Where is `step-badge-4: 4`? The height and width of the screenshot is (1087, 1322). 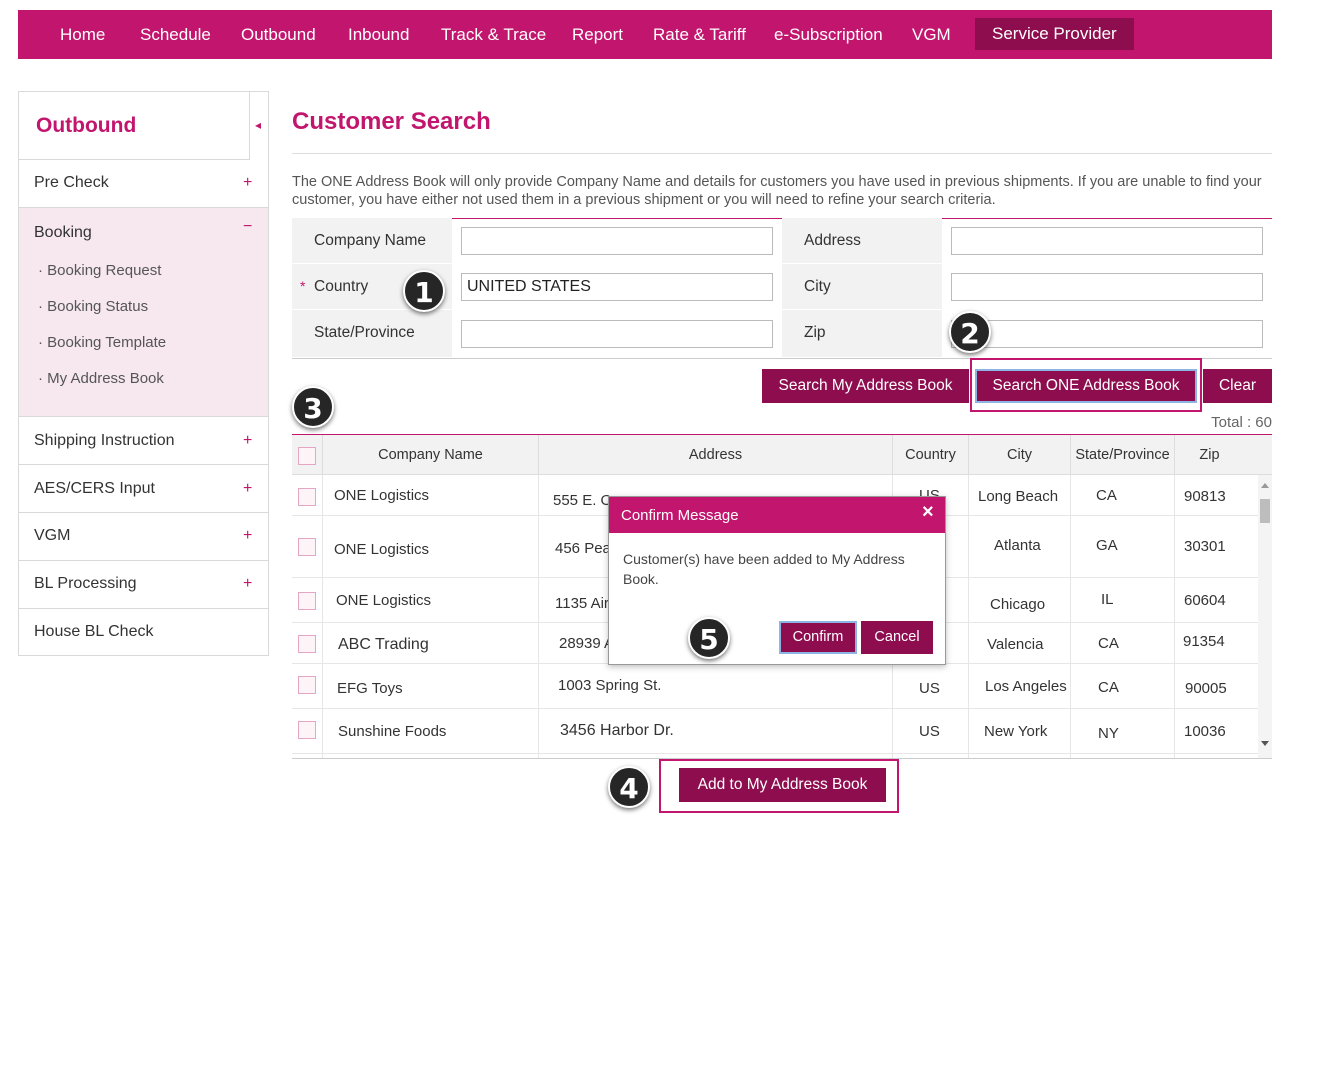
step-badge-4: 4 is located at coordinates (629, 787).